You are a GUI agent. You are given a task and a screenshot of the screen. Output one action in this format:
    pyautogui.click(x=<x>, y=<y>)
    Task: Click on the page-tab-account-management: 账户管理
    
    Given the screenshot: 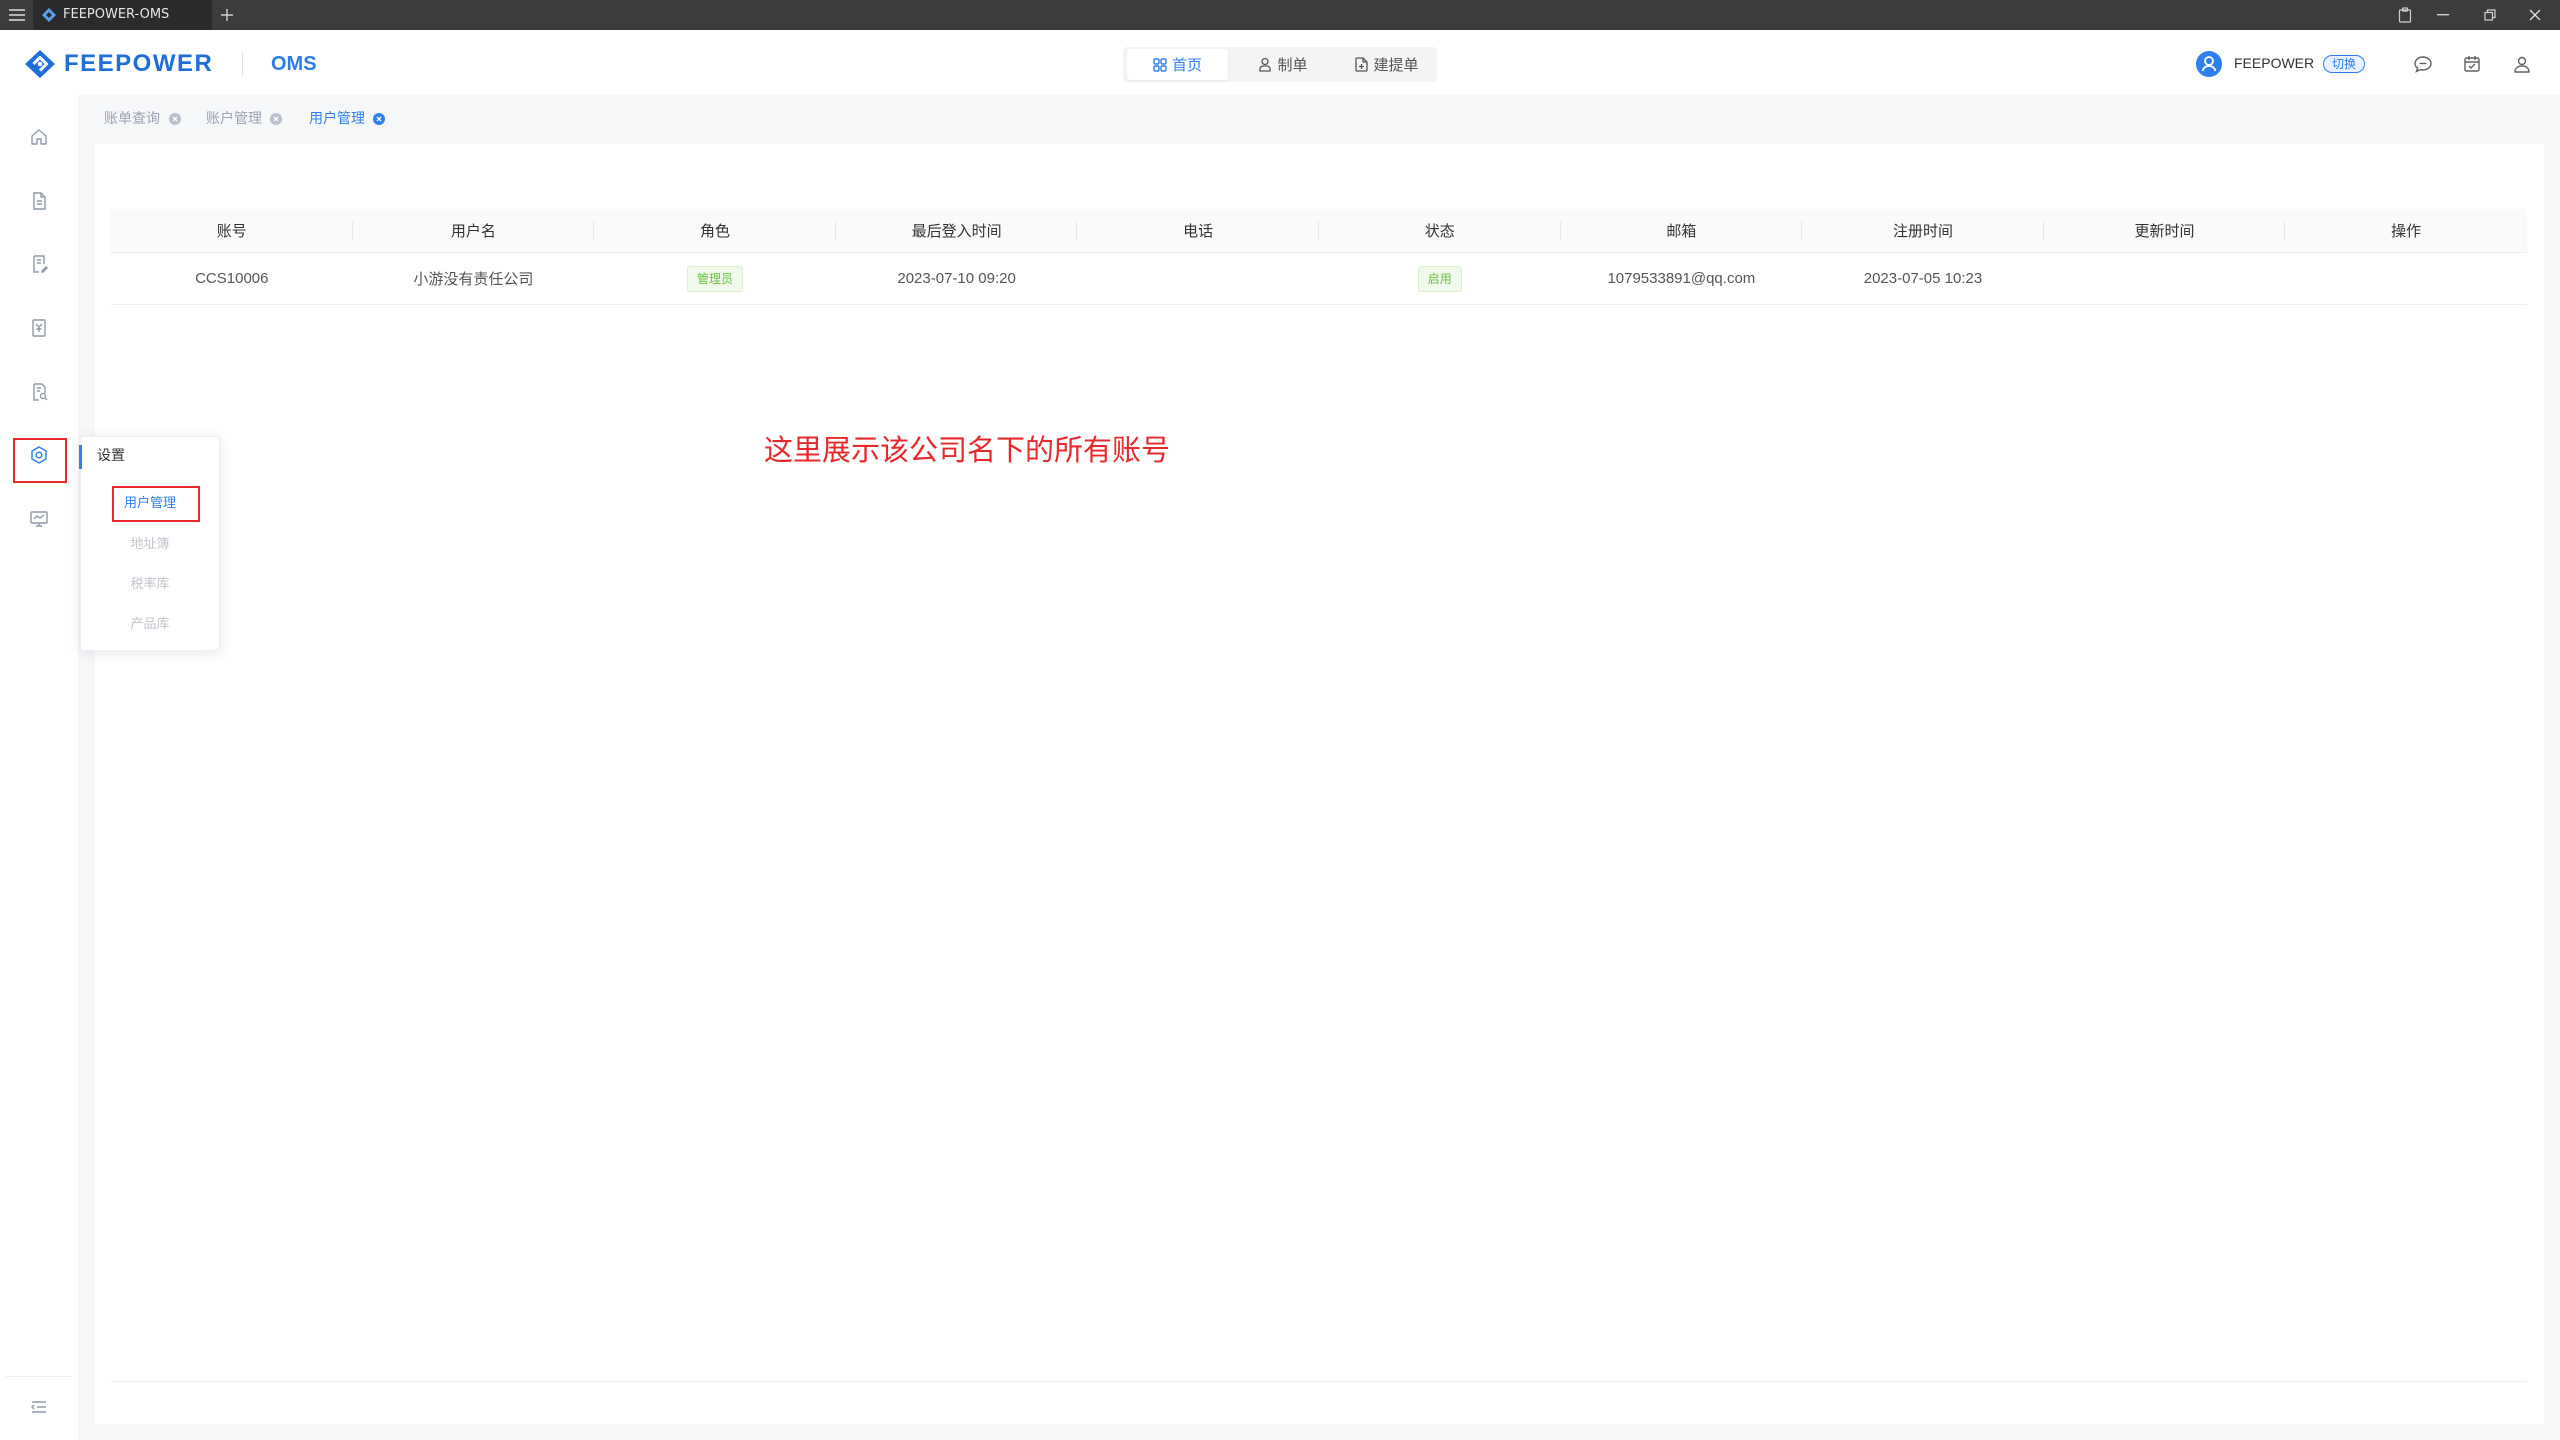 What is the action you would take?
    pyautogui.click(x=234, y=119)
    